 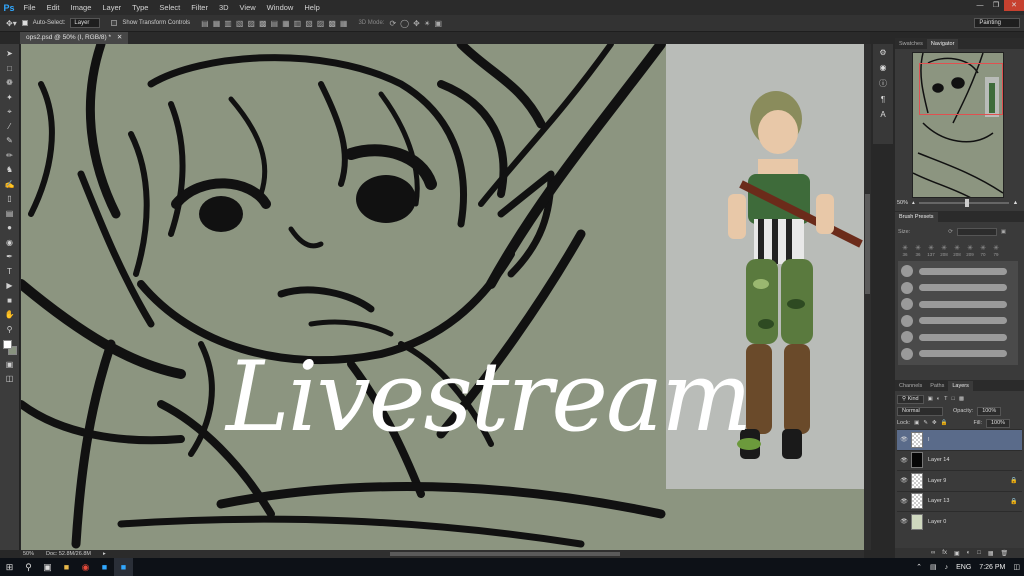 What do you see at coordinates (28, 554) in the screenshot?
I see `zoom-level: 50%` at bounding box center [28, 554].